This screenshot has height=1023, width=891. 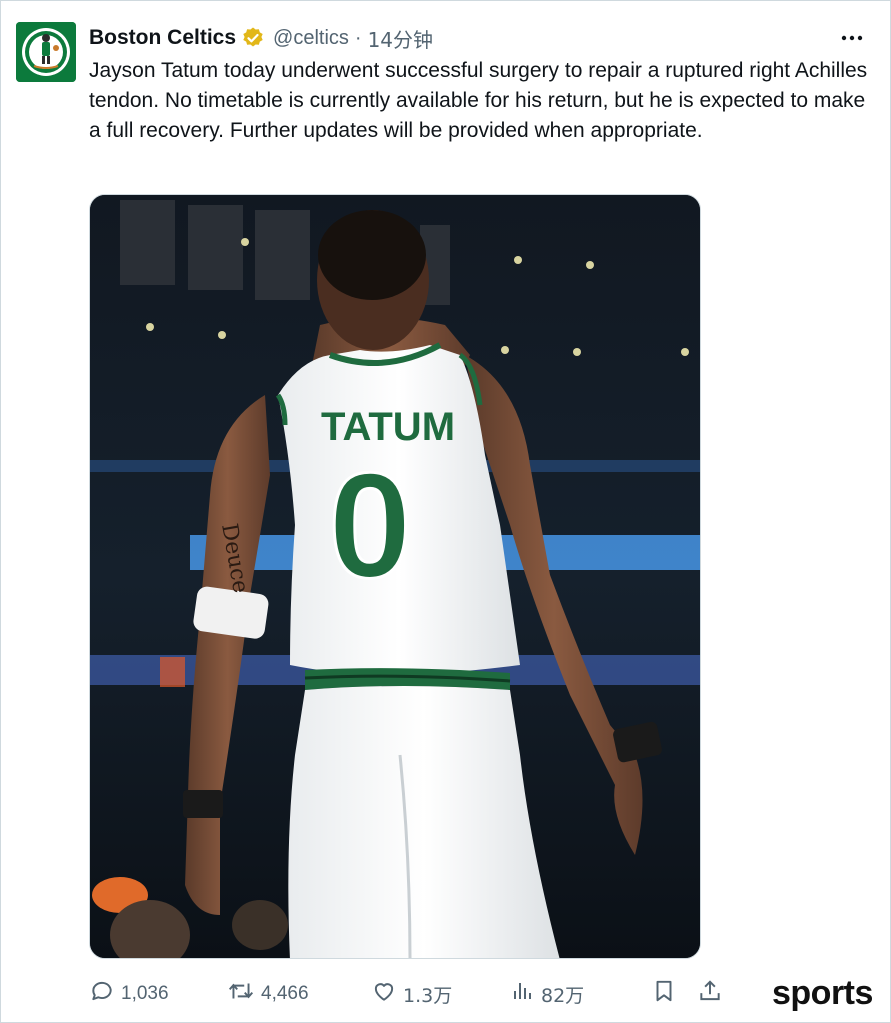 What do you see at coordinates (484, 994) in the screenshot?
I see `tweet-actions-bar: 1,036 4,466 1.3万 82万` at bounding box center [484, 994].